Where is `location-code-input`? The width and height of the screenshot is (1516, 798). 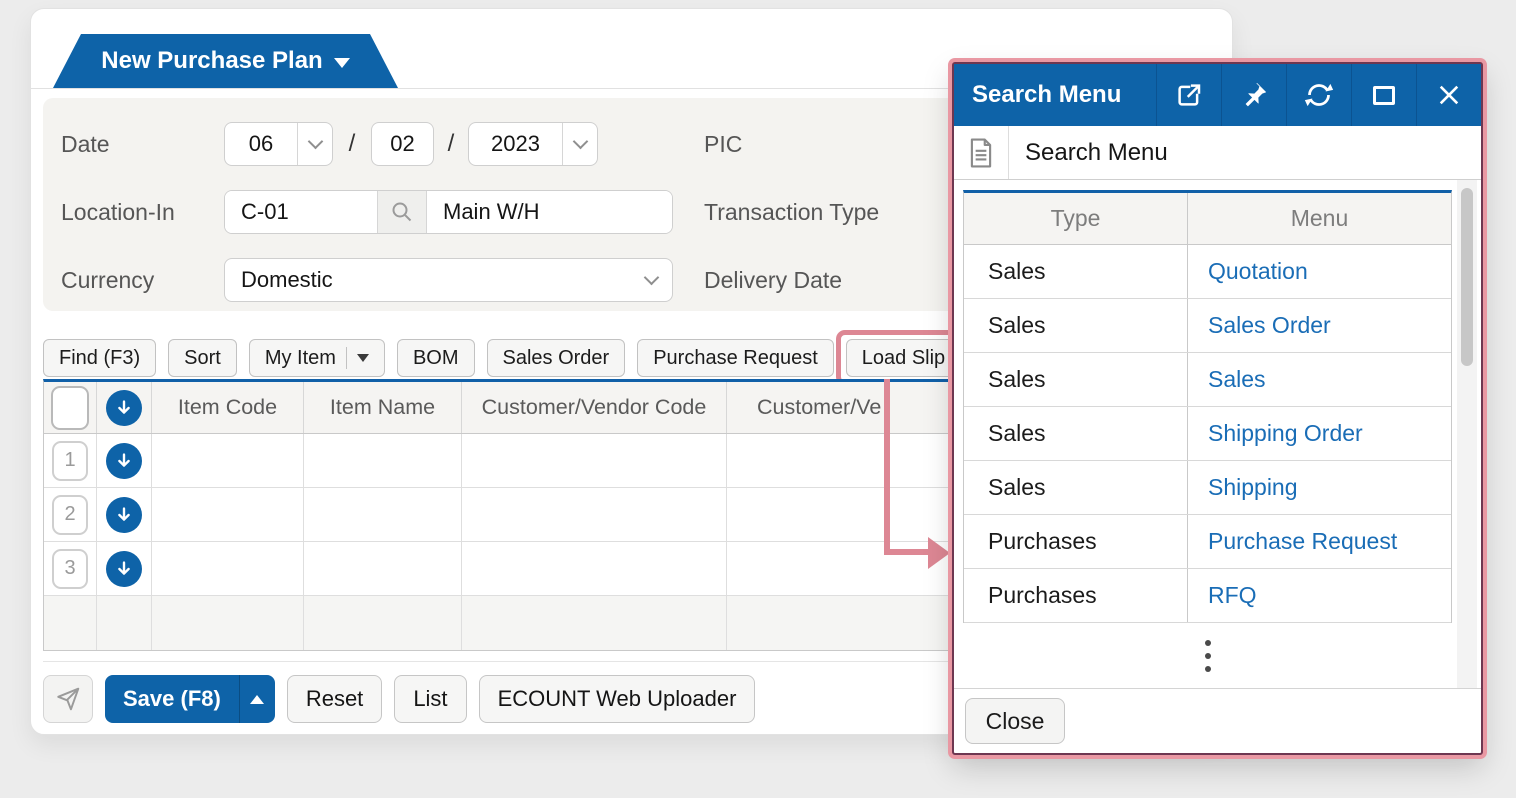
location-code-input is located at coordinates (301, 212).